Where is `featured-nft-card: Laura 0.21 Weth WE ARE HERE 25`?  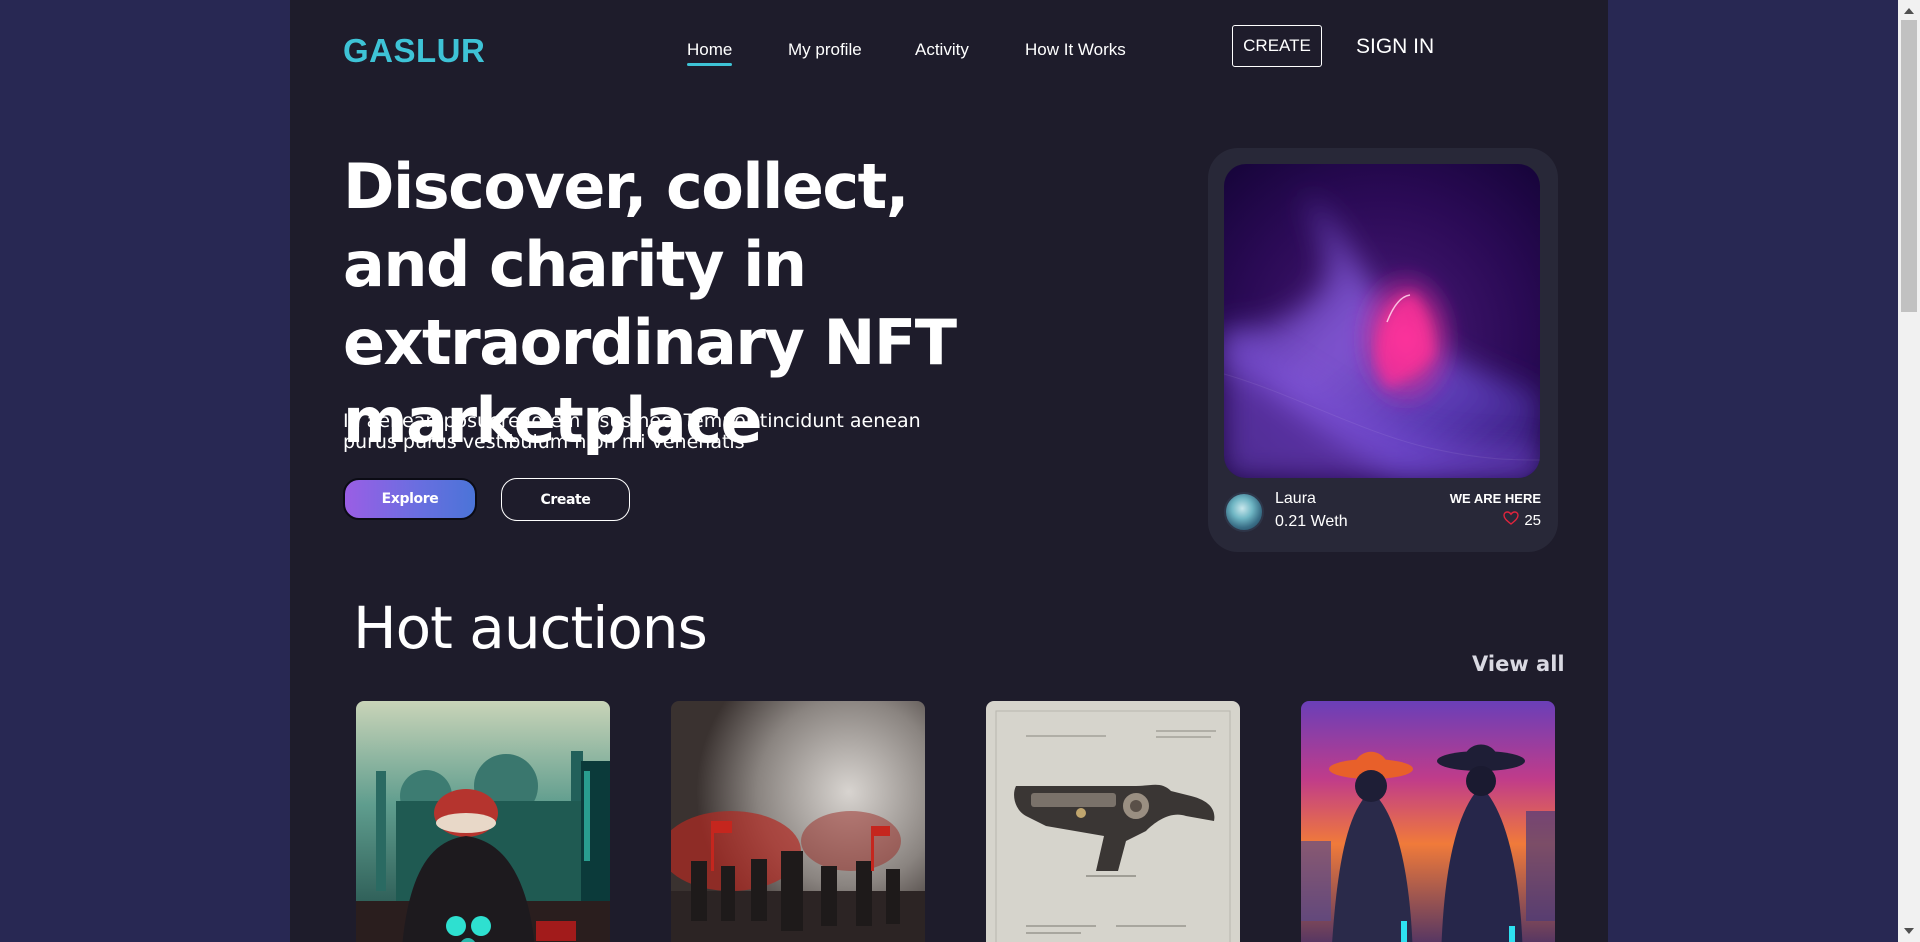
featured-nft-card: Laura 0.21 Weth WE ARE HERE 25 is located at coordinates (1383, 350).